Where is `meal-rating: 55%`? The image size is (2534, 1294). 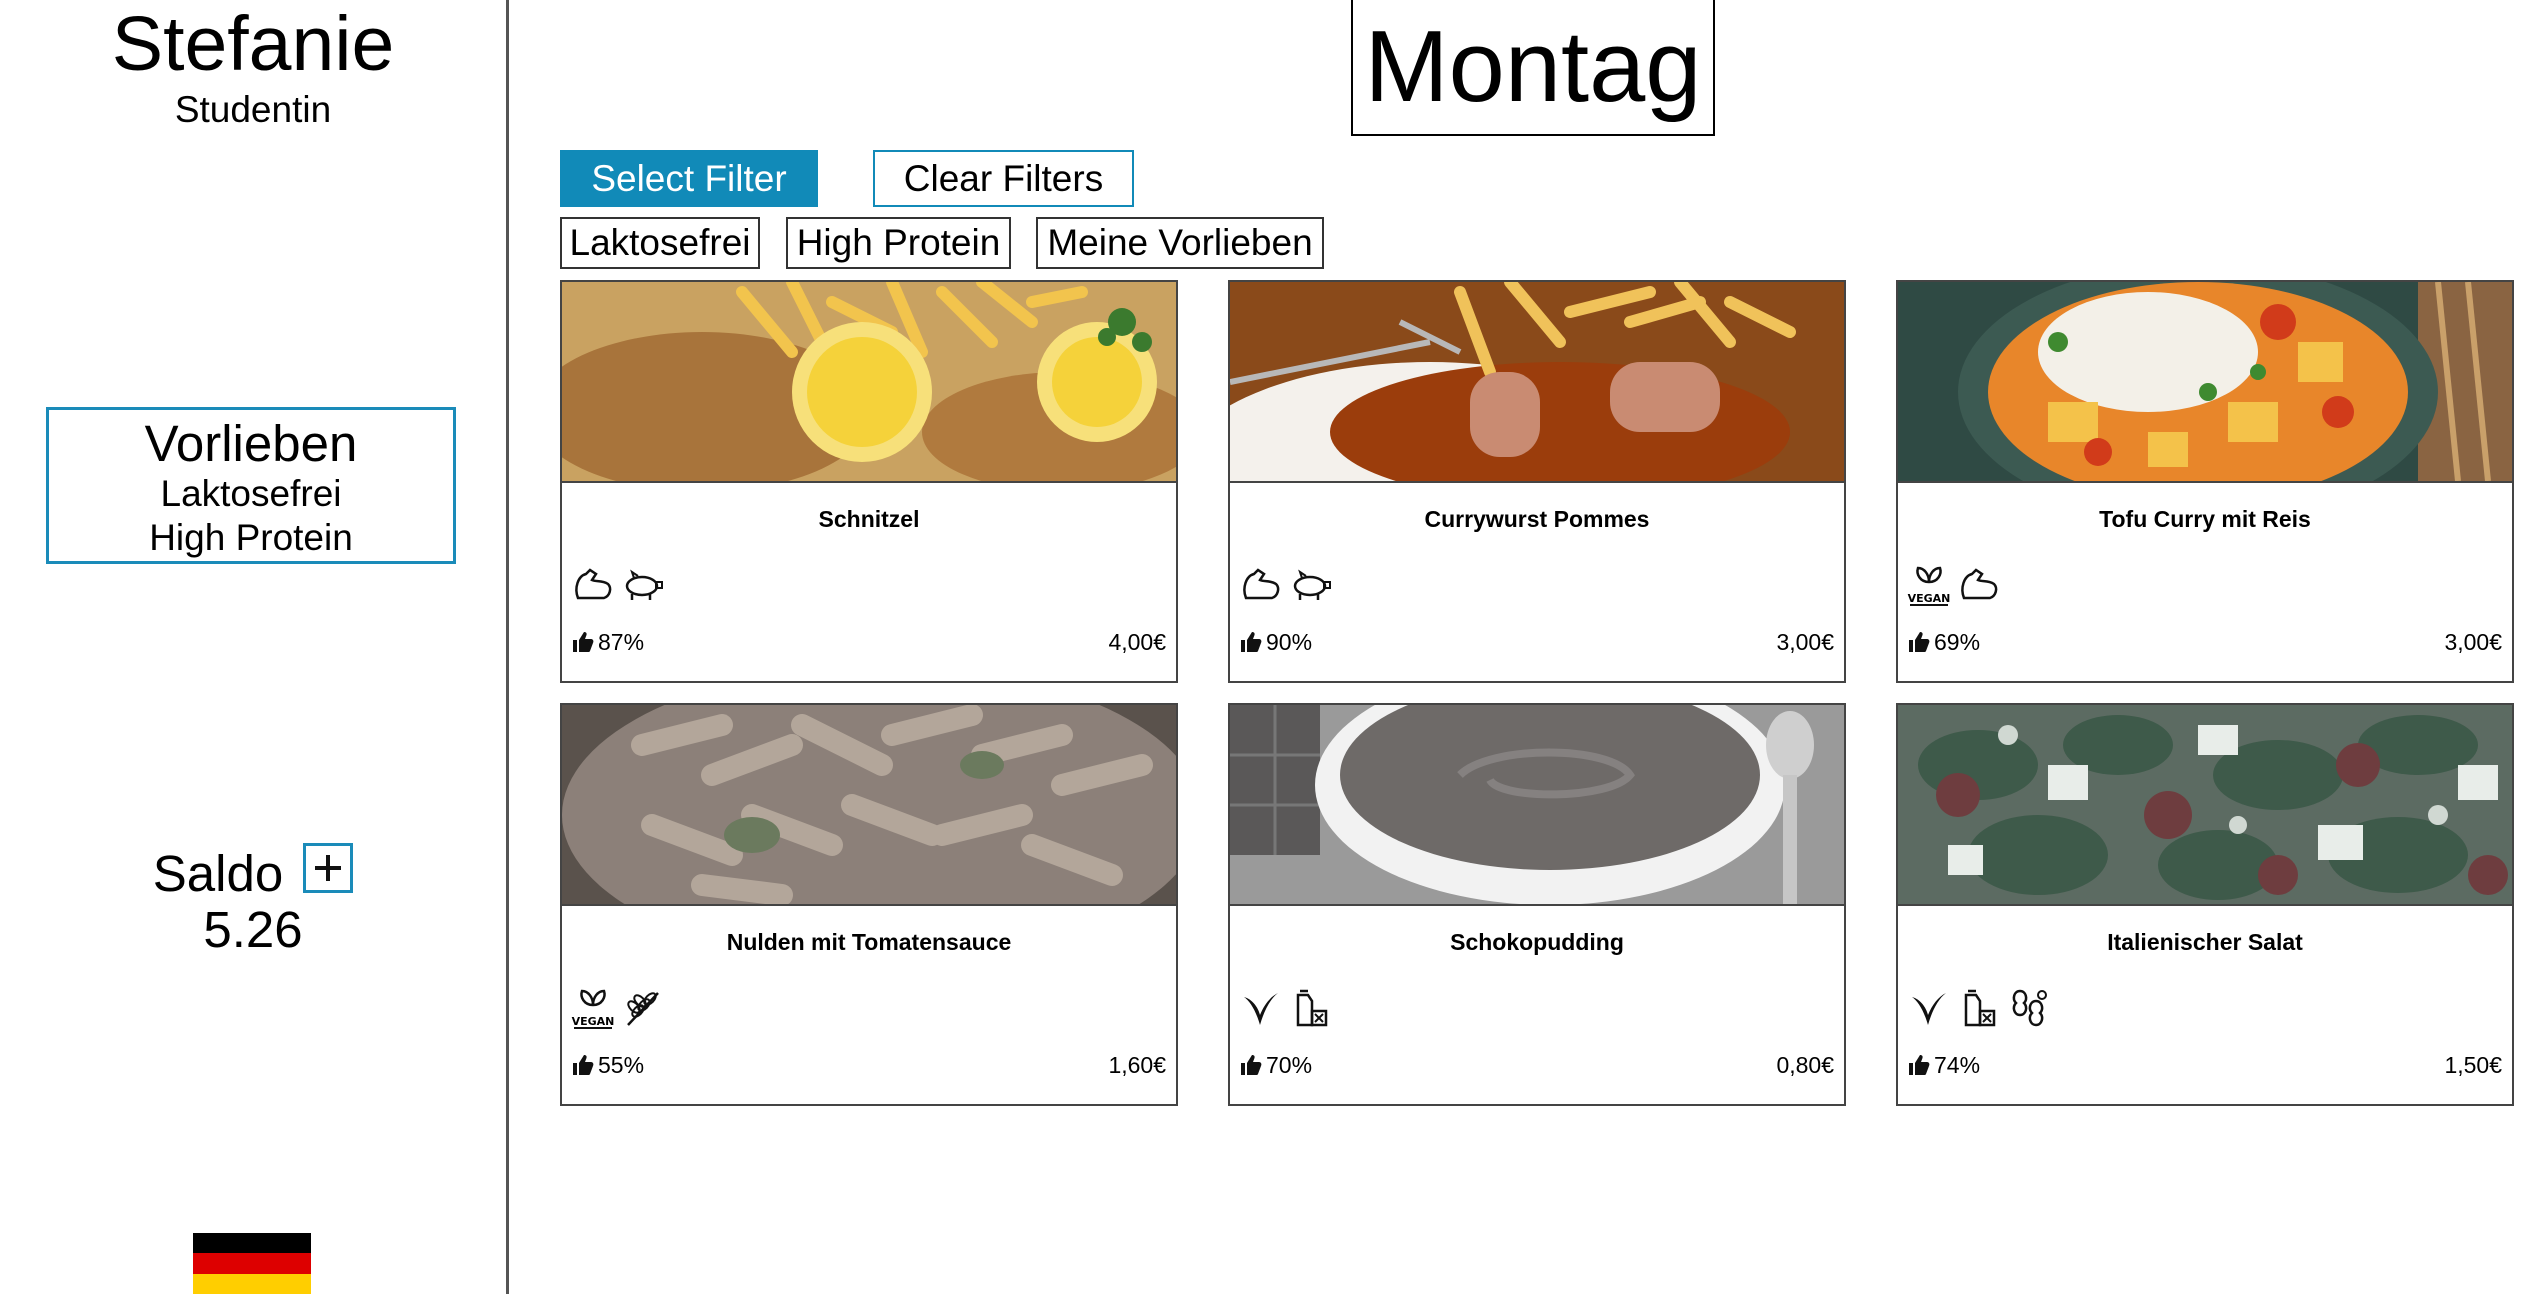 meal-rating: 55% is located at coordinates (608, 1065).